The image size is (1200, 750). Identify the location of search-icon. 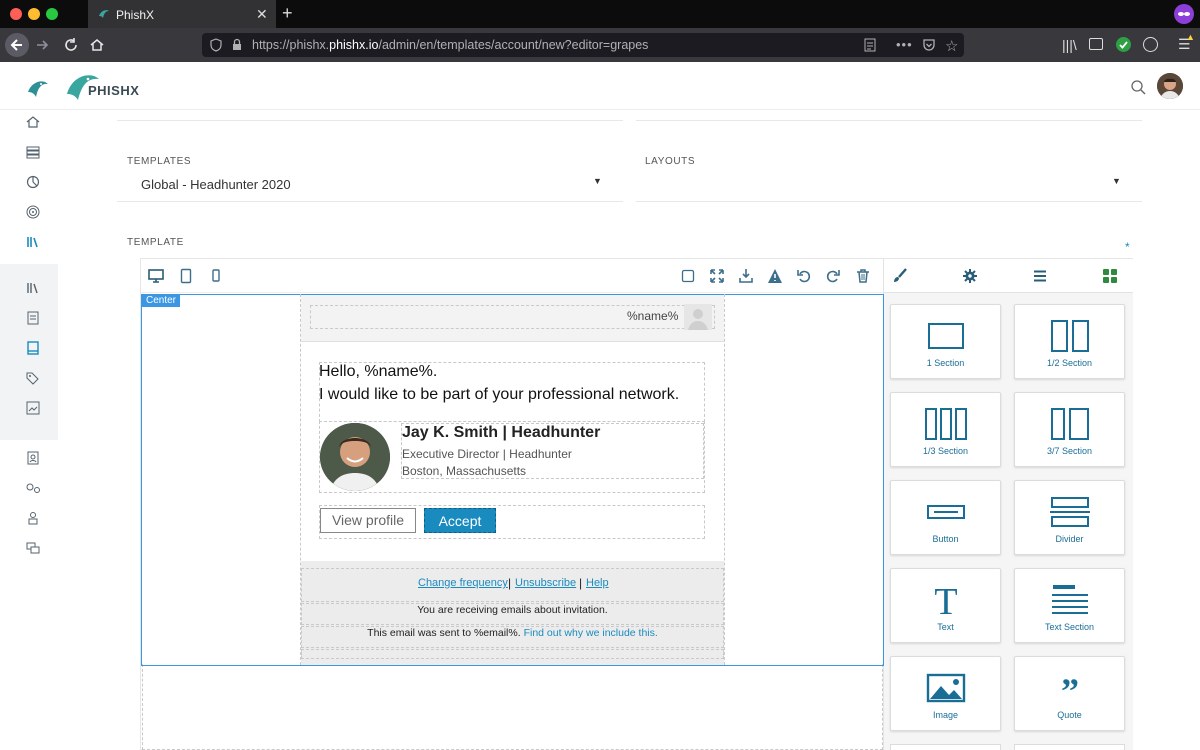
(1138, 90).